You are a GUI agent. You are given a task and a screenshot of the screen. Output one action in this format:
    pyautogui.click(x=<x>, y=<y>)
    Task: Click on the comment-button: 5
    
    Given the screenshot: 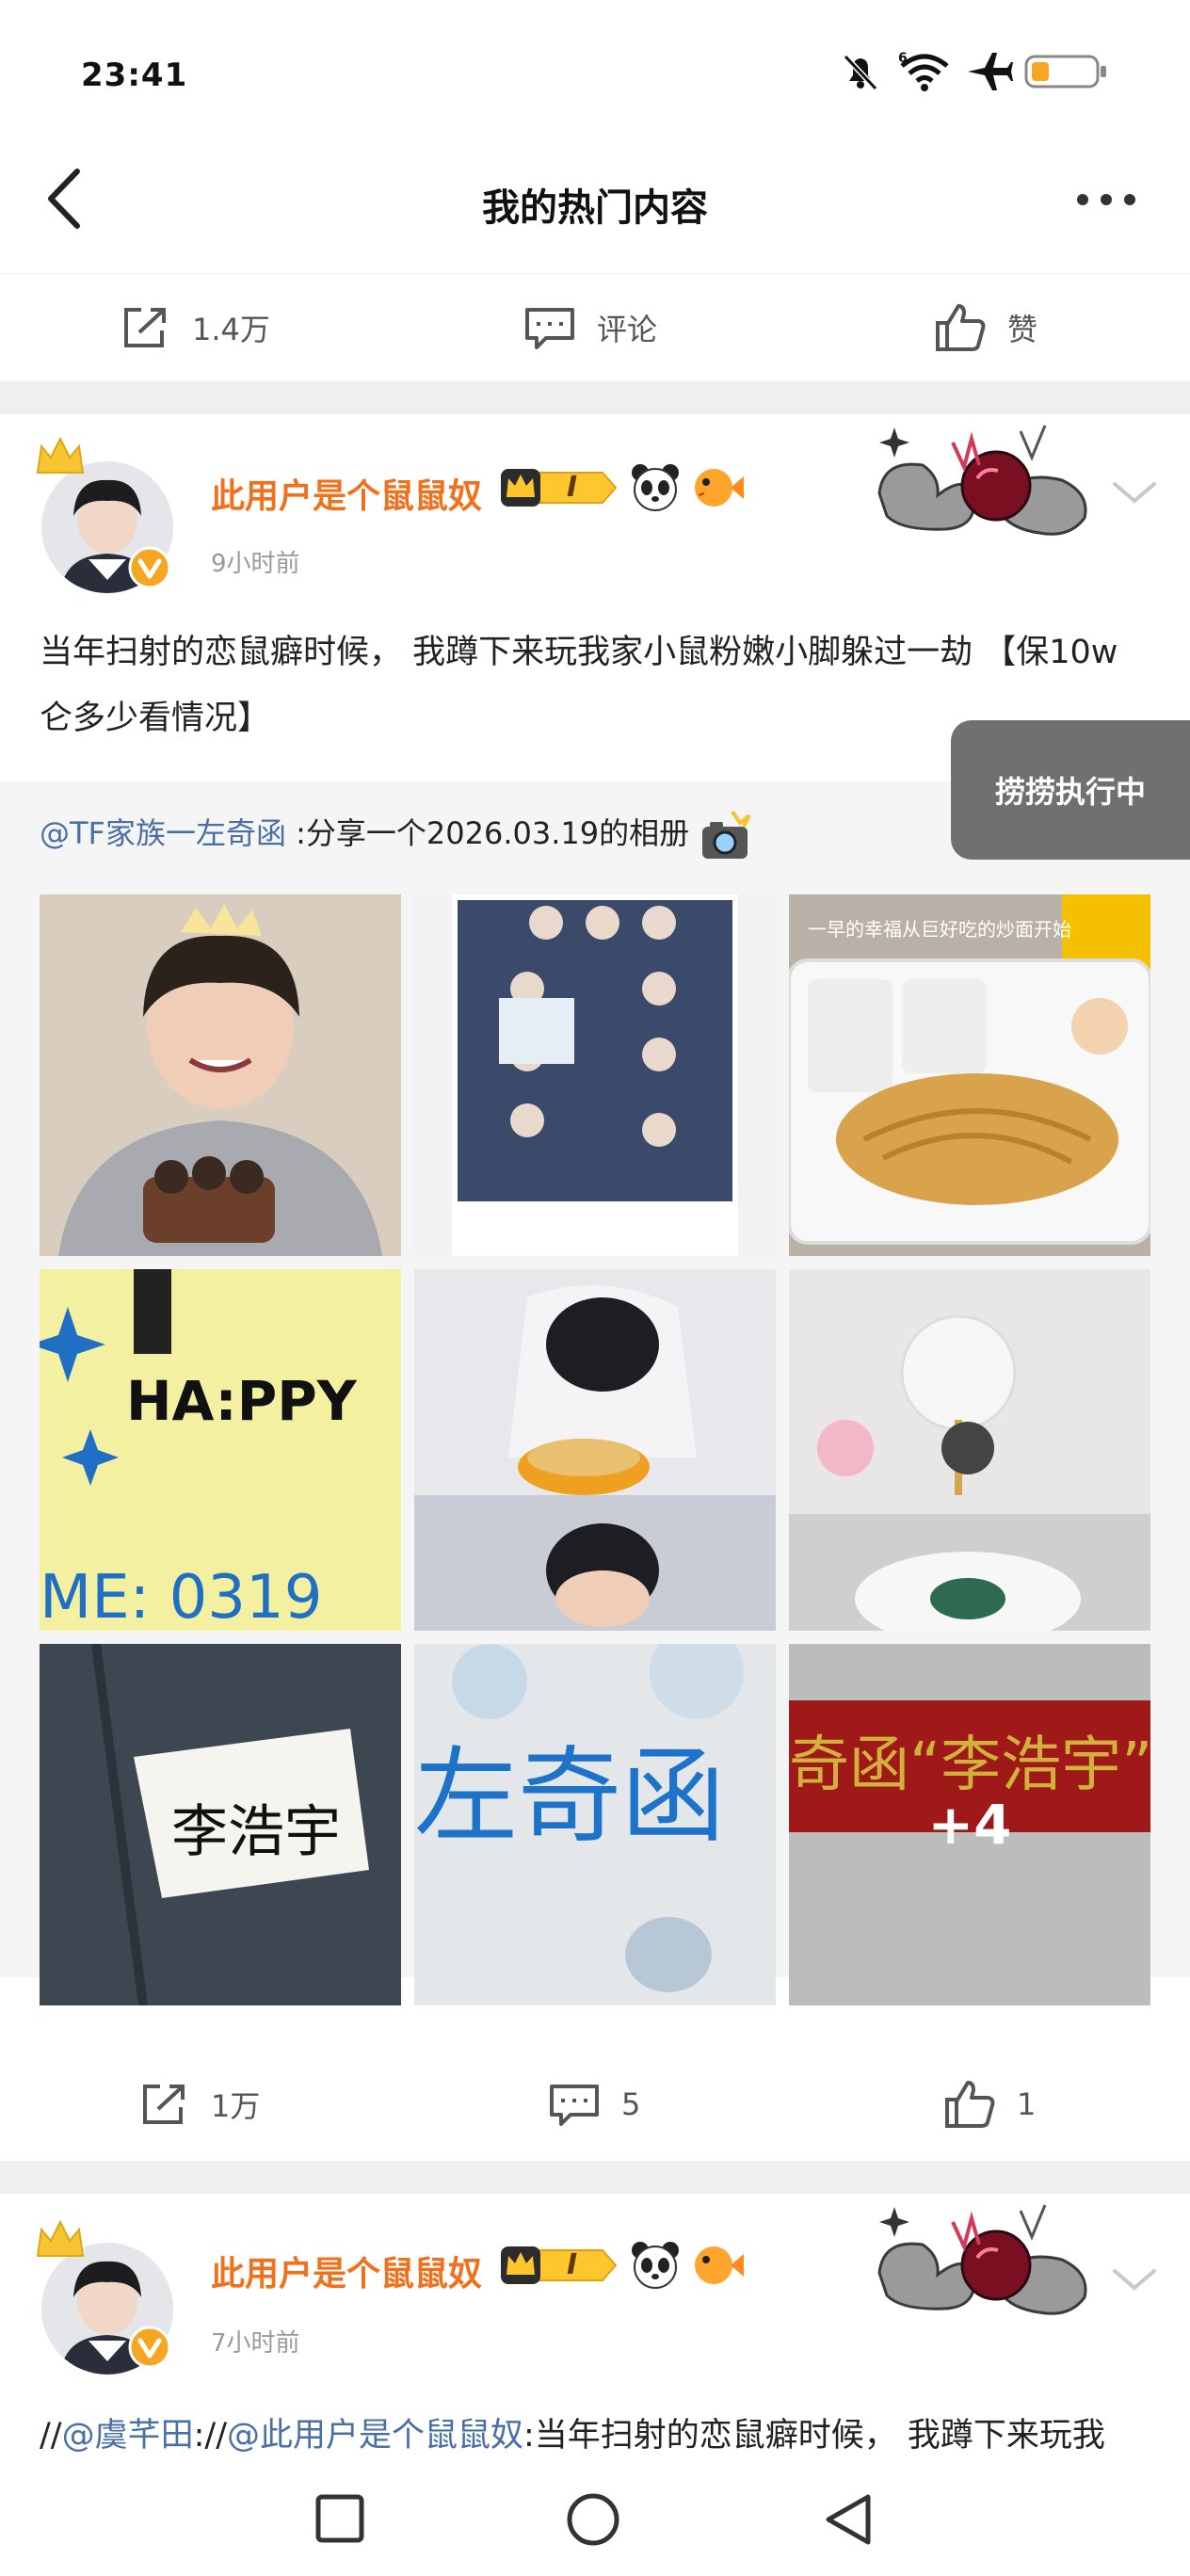 What is the action you would take?
    pyautogui.click(x=594, y=2104)
    